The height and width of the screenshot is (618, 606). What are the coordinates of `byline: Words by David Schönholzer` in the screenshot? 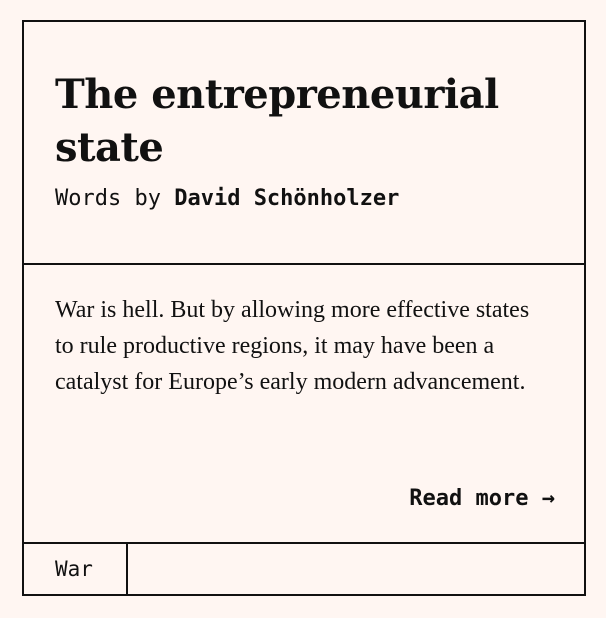 It's located at (227, 199).